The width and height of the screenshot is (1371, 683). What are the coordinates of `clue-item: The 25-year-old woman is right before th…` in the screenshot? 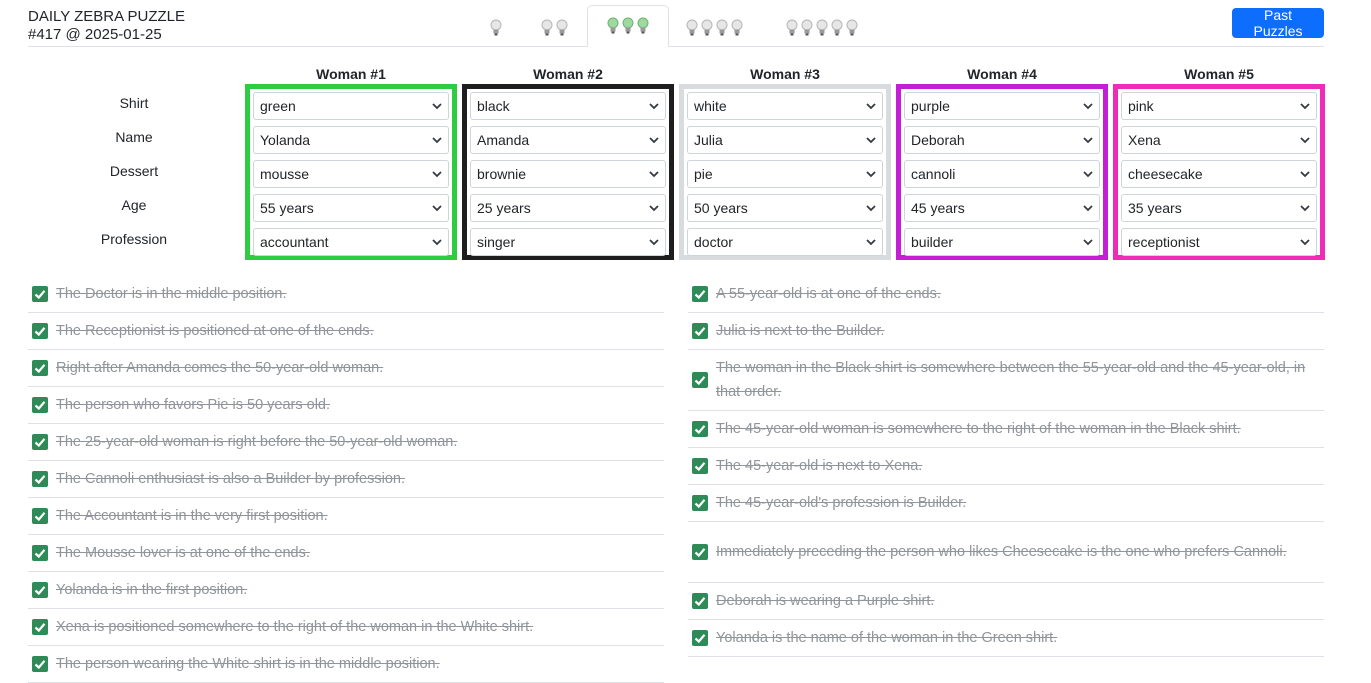 It's located at (346, 442).